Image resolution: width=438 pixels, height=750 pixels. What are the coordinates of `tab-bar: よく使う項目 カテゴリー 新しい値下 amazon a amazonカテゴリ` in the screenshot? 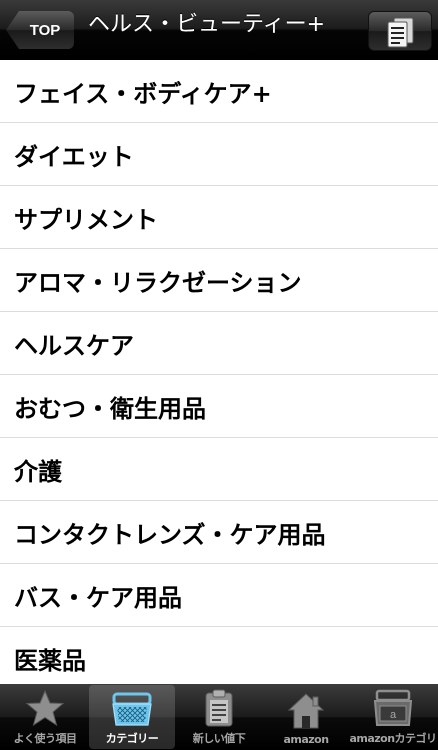 It's located at (219, 717).